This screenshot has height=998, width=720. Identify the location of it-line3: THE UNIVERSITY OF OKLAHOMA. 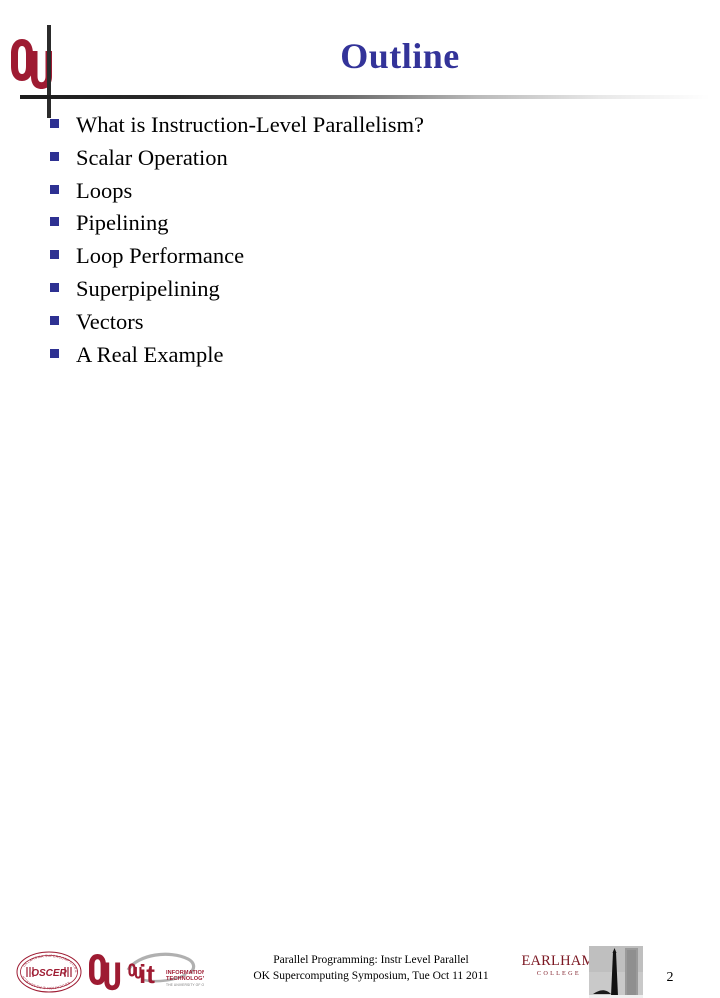
(185, 985).